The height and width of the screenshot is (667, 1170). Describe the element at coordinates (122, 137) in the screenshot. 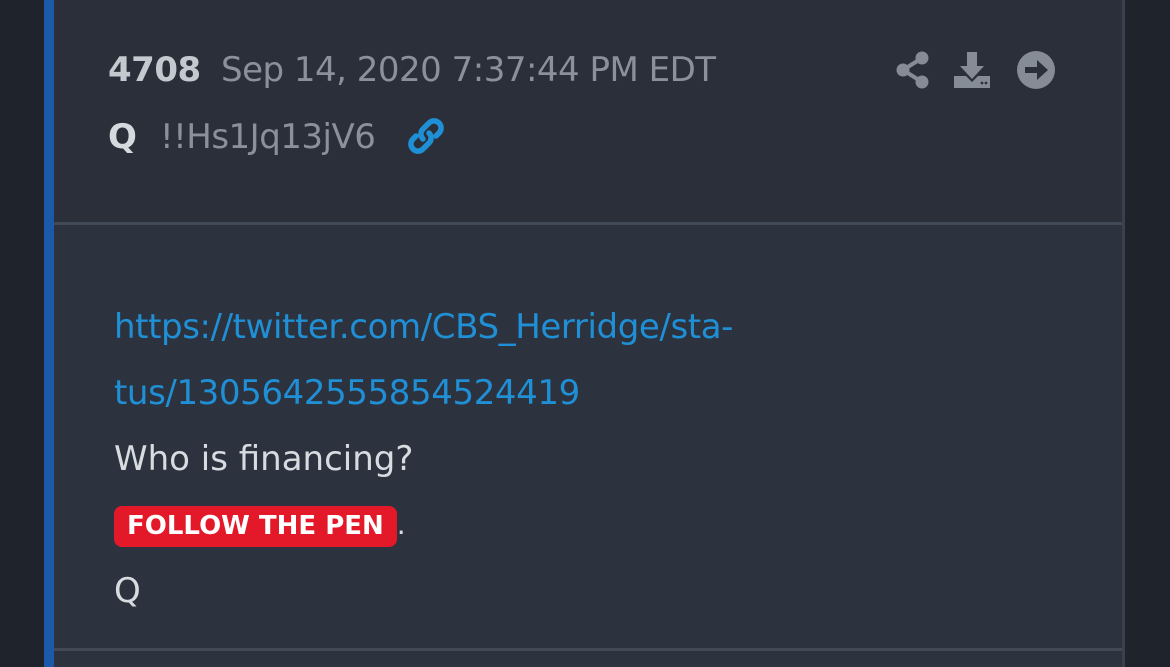

I see `post-author: Q` at that location.